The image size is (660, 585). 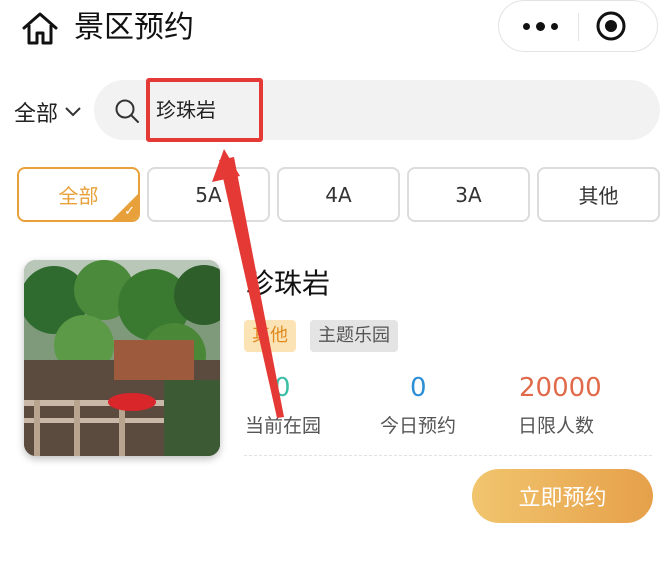 I want to click on search-icon, so click(x=127, y=111).